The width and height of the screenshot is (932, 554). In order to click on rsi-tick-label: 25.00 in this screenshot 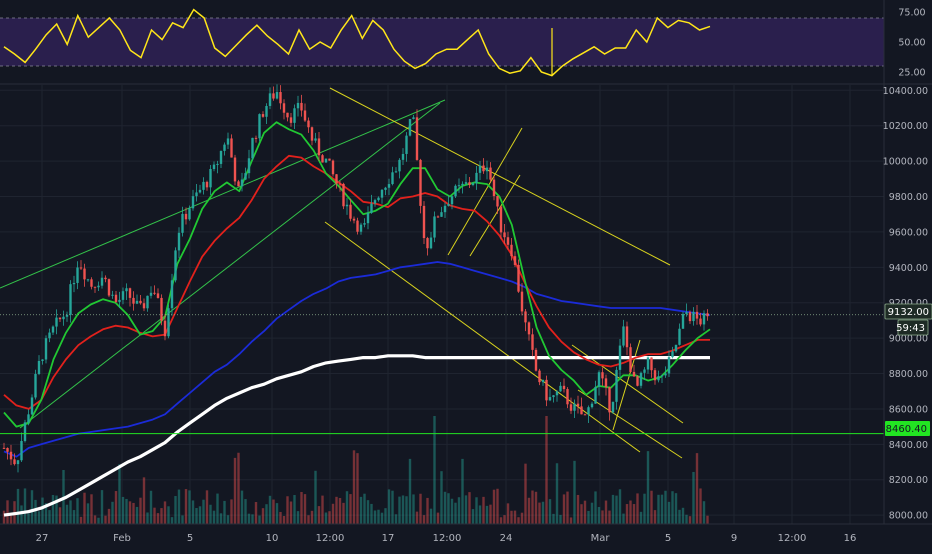, I will do `click(911, 73)`.